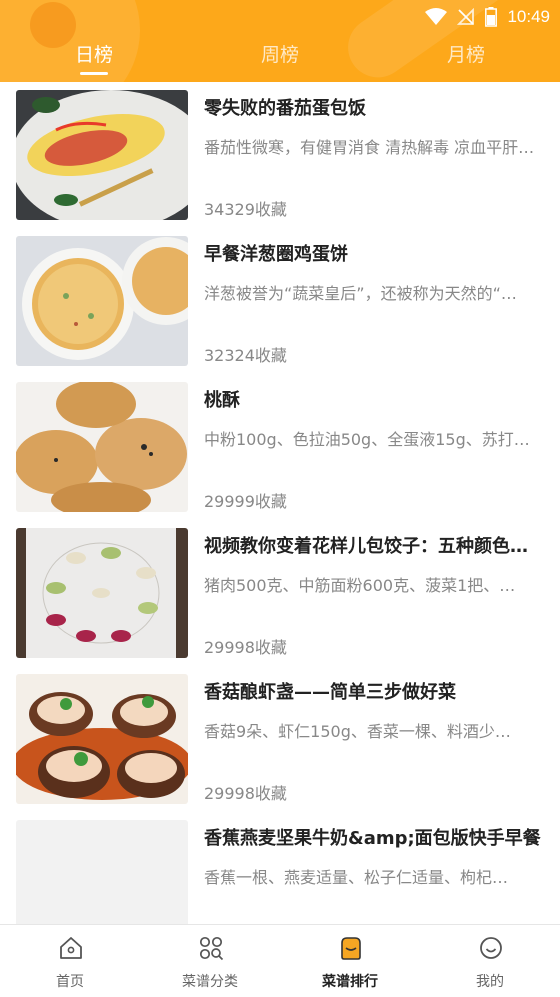 The height and width of the screenshot is (997, 560). What do you see at coordinates (71, 948) in the screenshot?
I see `home-icon` at bounding box center [71, 948].